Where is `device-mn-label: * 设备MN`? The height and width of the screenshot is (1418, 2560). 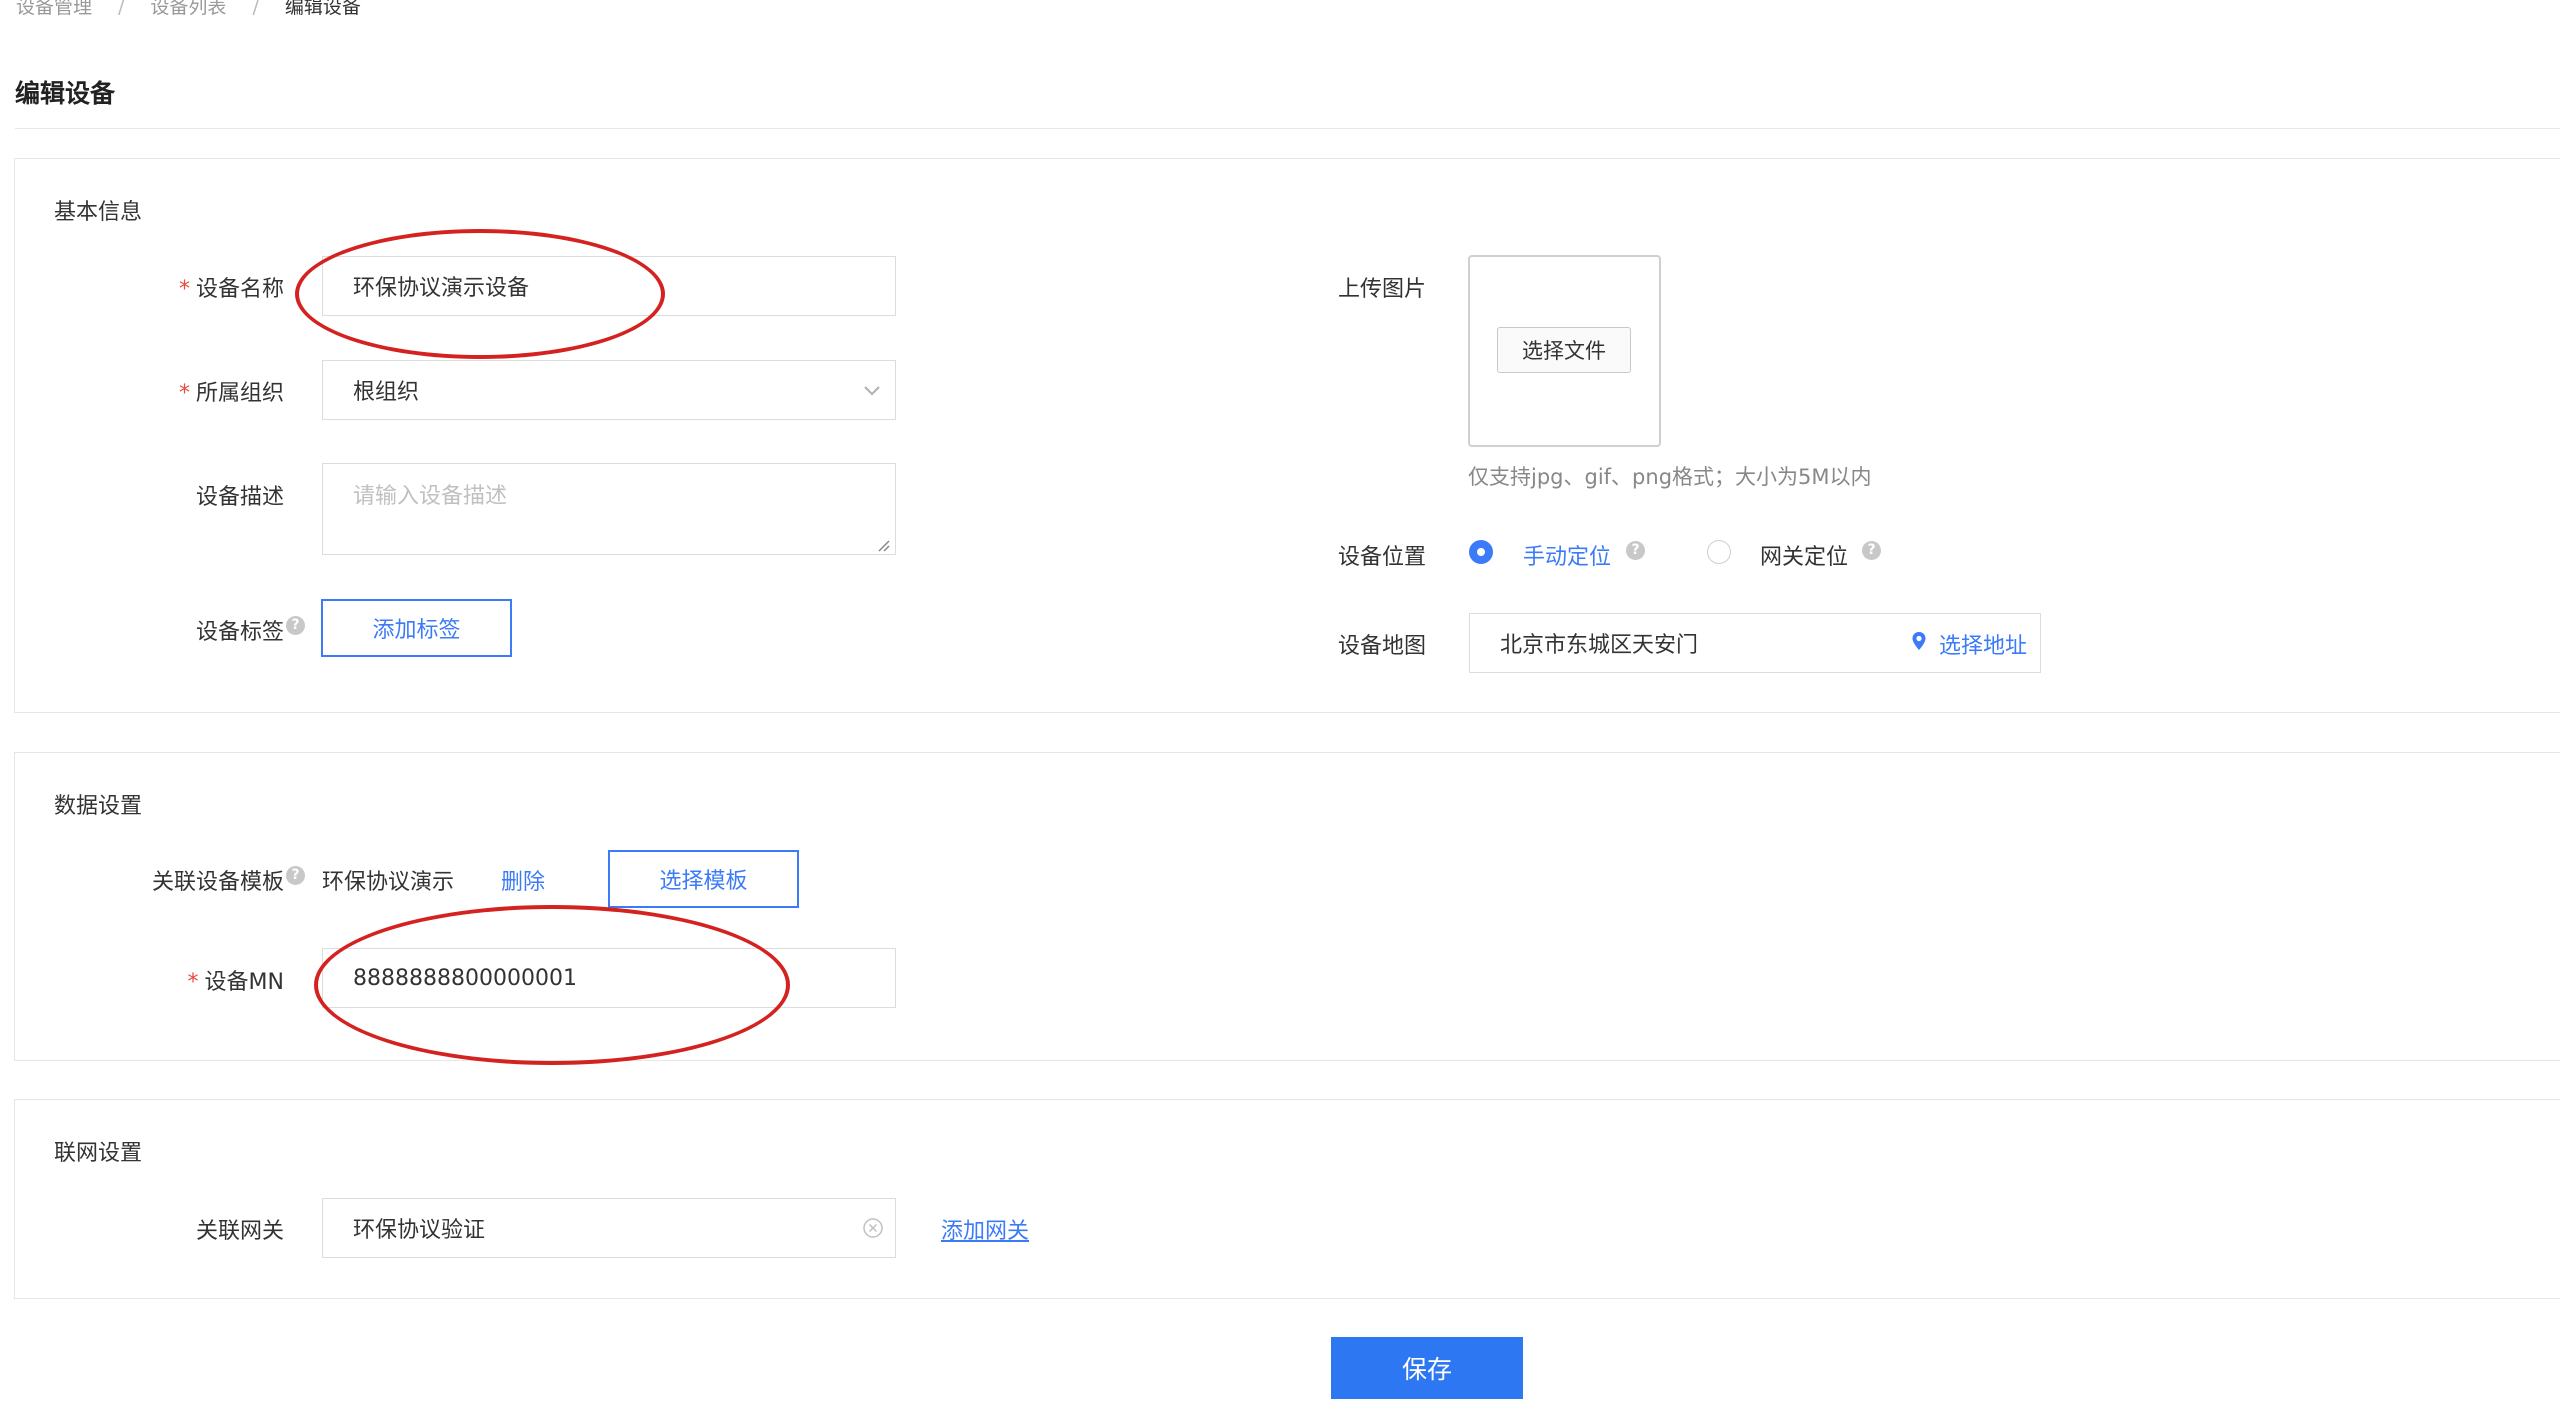
device-mn-label: * 设备MN is located at coordinates (232, 980).